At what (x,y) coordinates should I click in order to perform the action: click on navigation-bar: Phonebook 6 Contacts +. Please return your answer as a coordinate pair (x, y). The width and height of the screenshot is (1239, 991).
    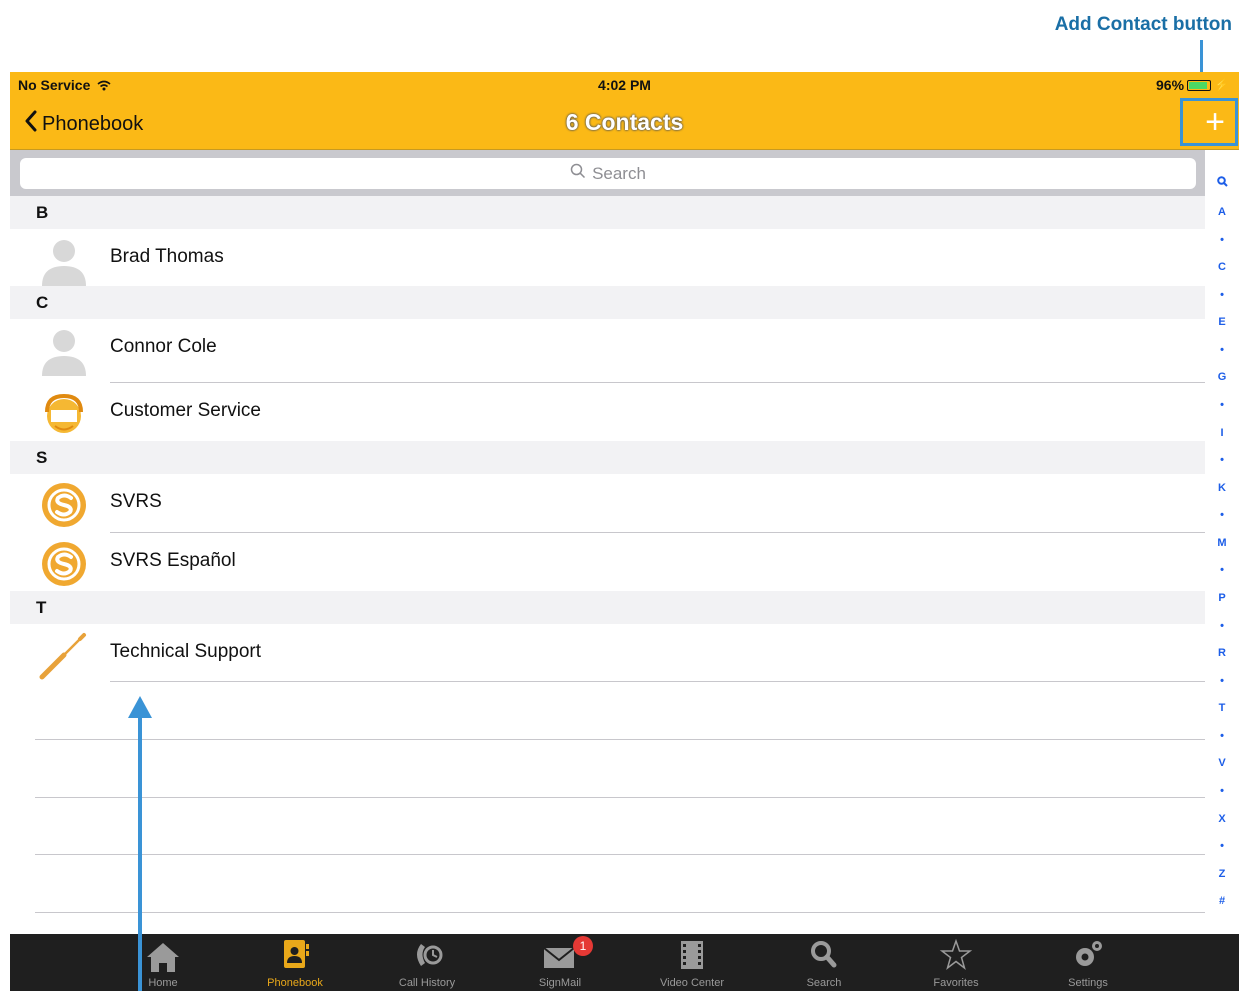
    Looking at the image, I should click on (624, 124).